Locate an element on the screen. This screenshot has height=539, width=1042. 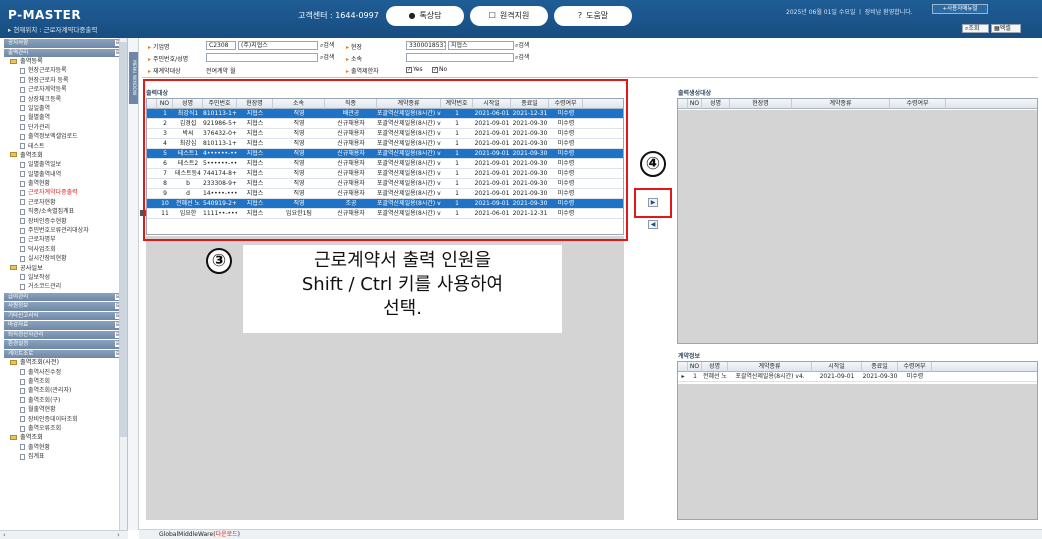
nav-folder: 공사일보 is located at coordinates (63, 268).